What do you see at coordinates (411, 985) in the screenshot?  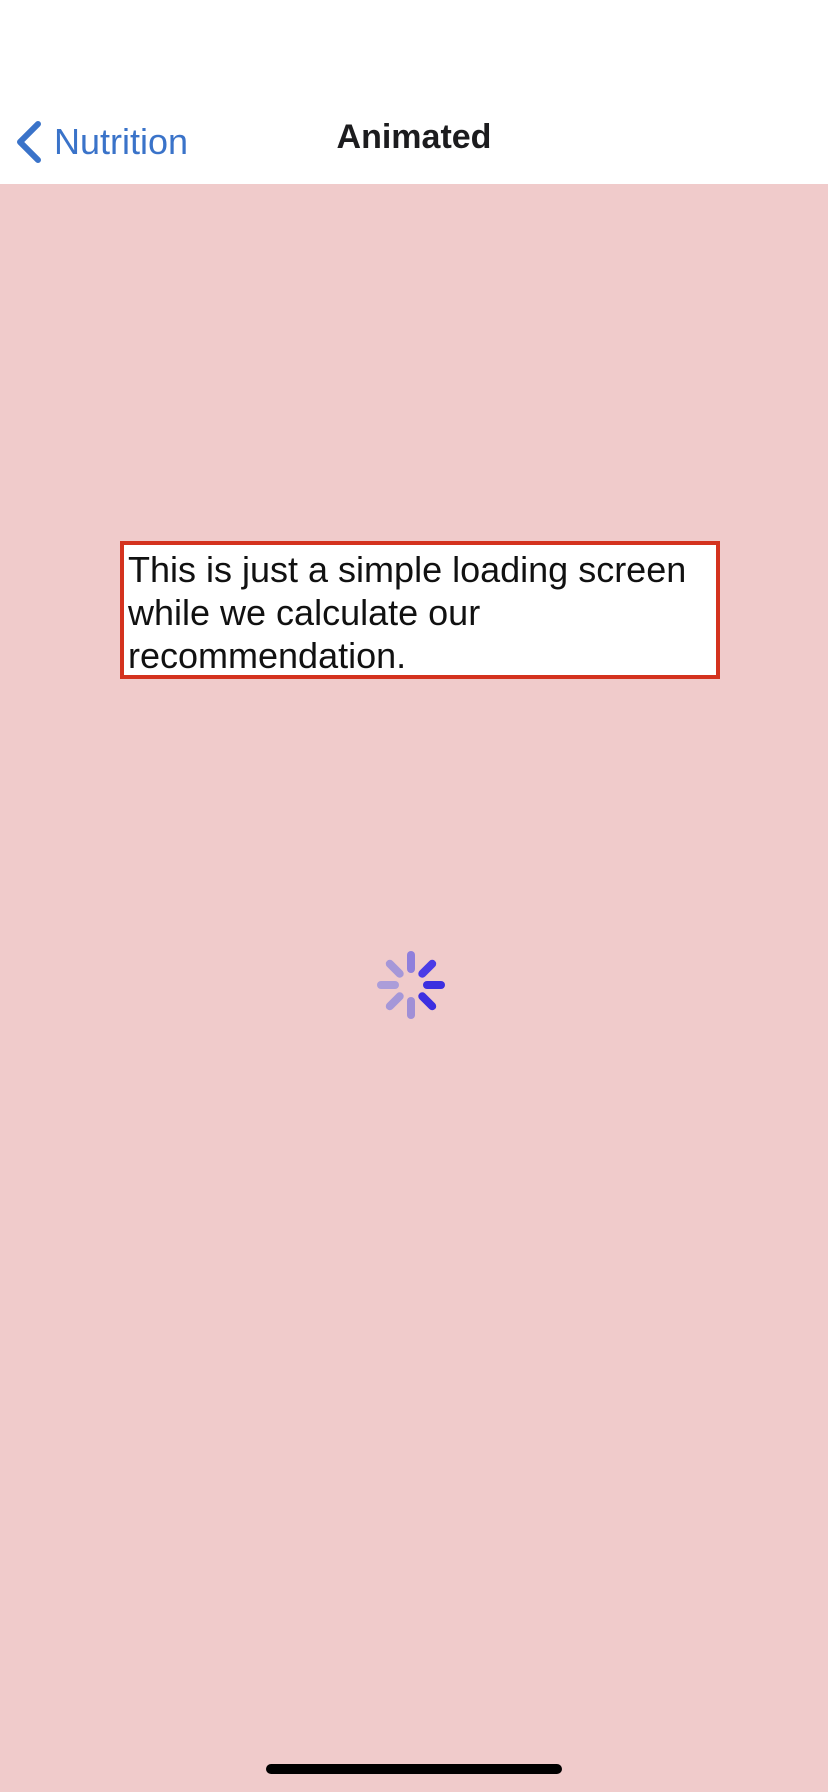 I see `loading-spinner-icon` at bounding box center [411, 985].